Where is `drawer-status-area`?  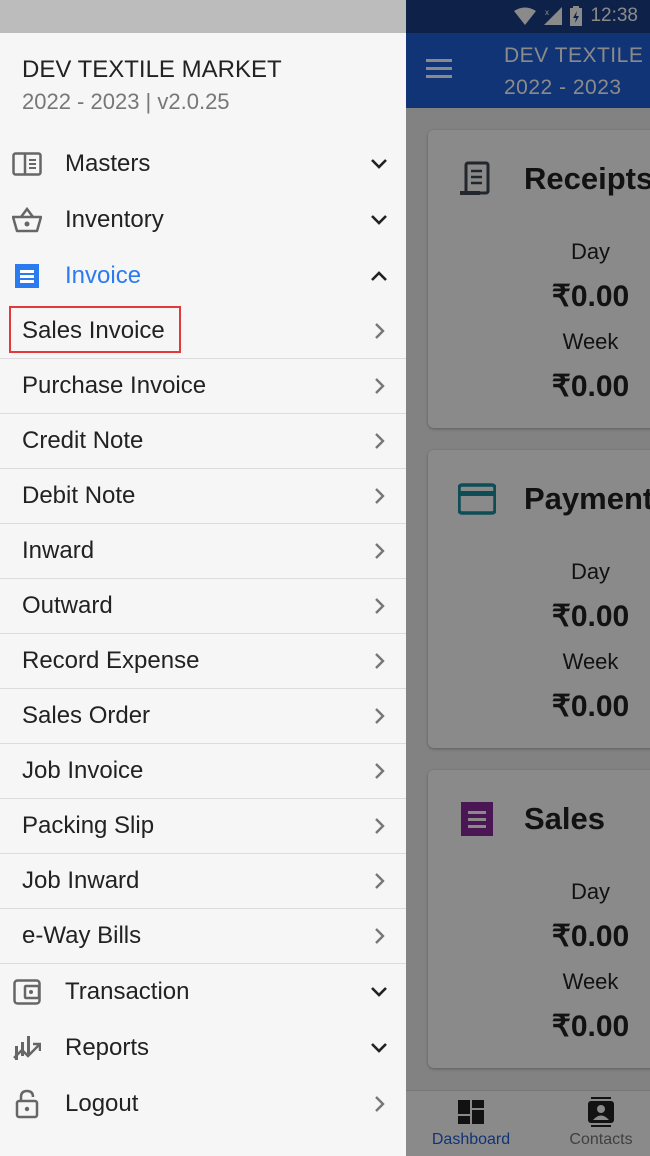
drawer-status-area is located at coordinates (203, 16).